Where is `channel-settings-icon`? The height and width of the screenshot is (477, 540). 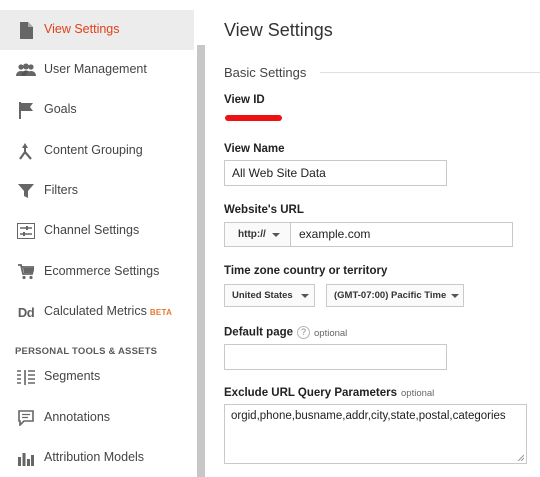 channel-settings-icon is located at coordinates (26, 231).